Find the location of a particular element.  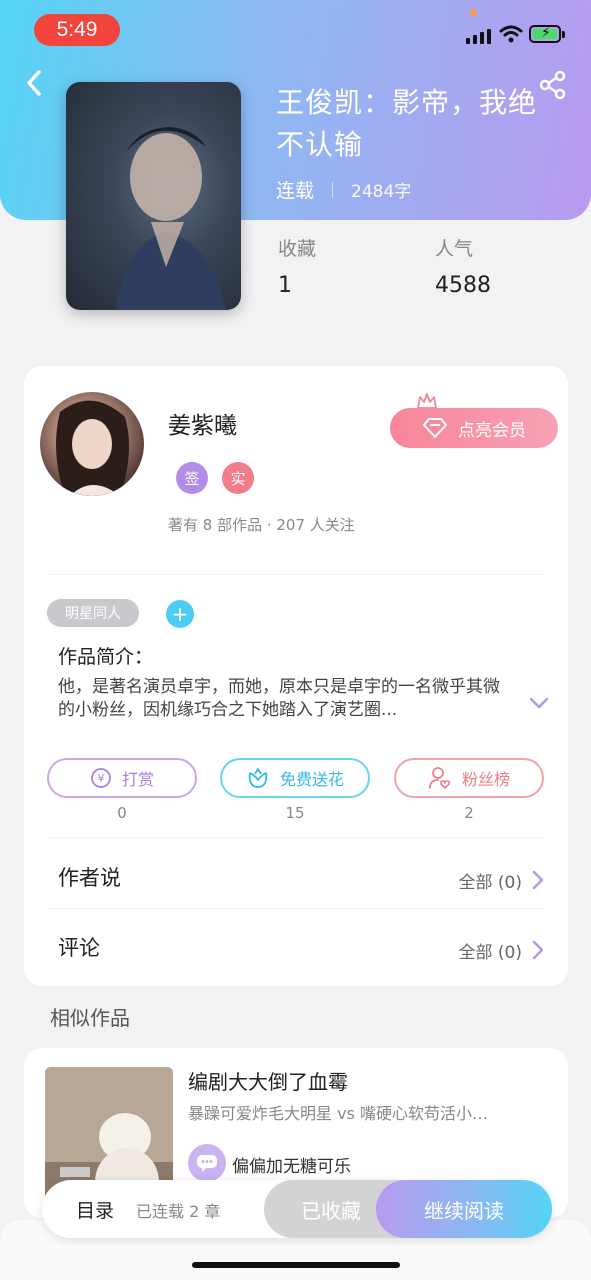

similar-work-title: 编剧大大倒了血霉 is located at coordinates (268, 1082).